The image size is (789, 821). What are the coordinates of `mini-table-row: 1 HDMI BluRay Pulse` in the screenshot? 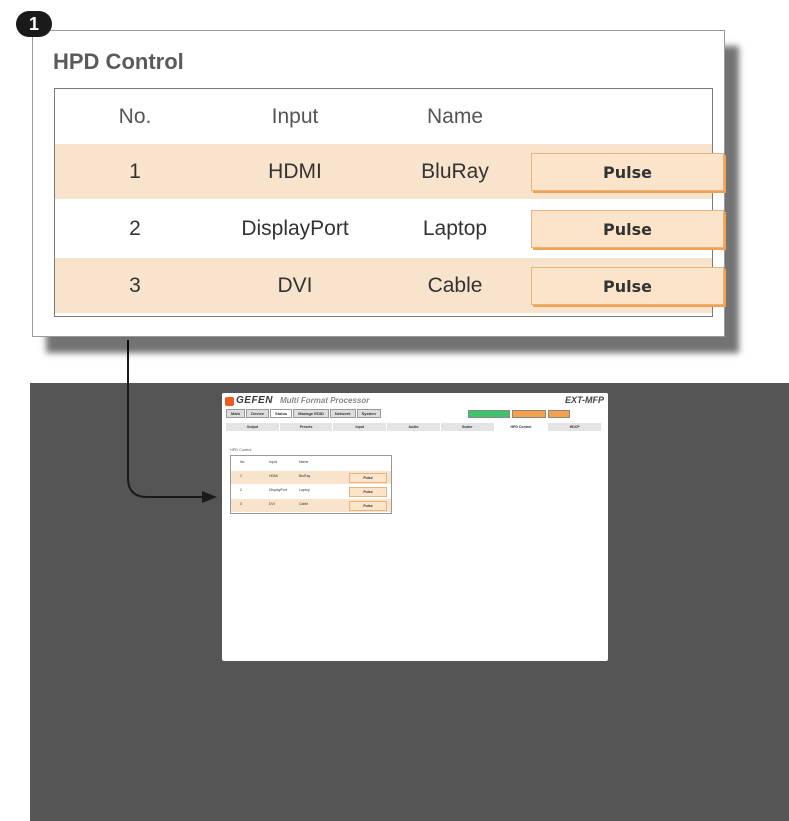 It's located at (311, 477).